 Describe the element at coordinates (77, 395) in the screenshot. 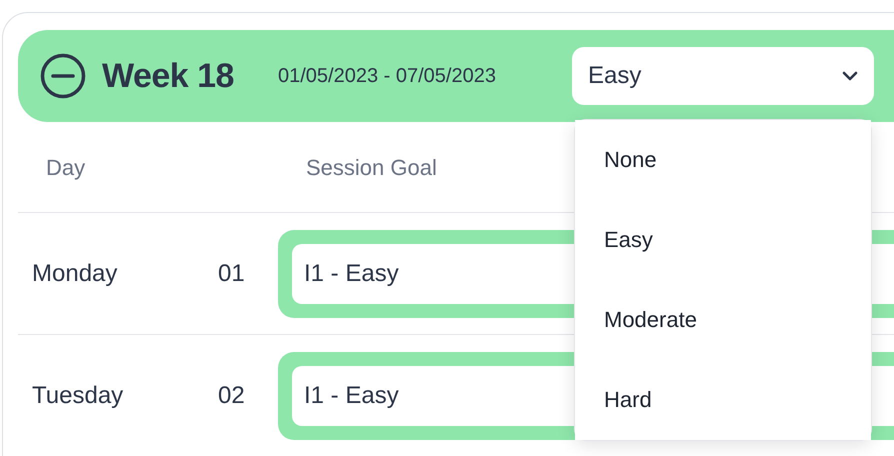

I see `day-cell-text: Tuesday` at that location.